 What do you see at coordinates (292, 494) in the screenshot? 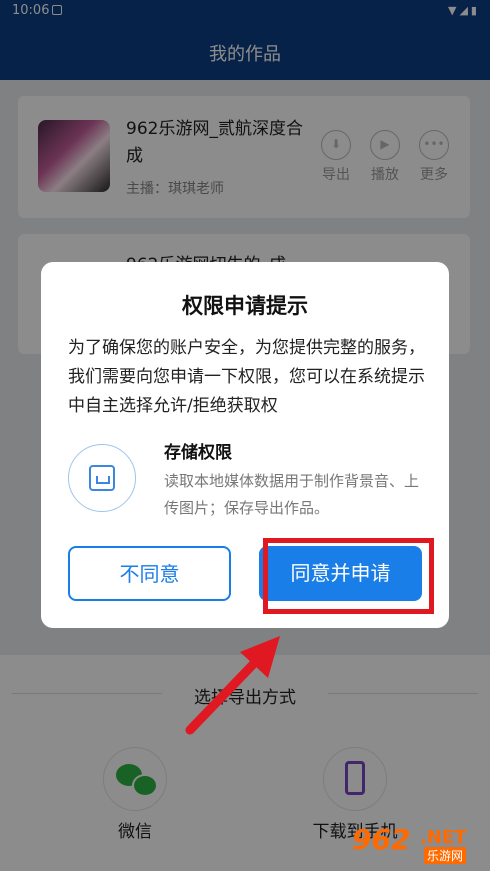
I see `permission-description: 读取本地媒体数据用于制作背景音、上传图片；保存导出作品。` at bounding box center [292, 494].